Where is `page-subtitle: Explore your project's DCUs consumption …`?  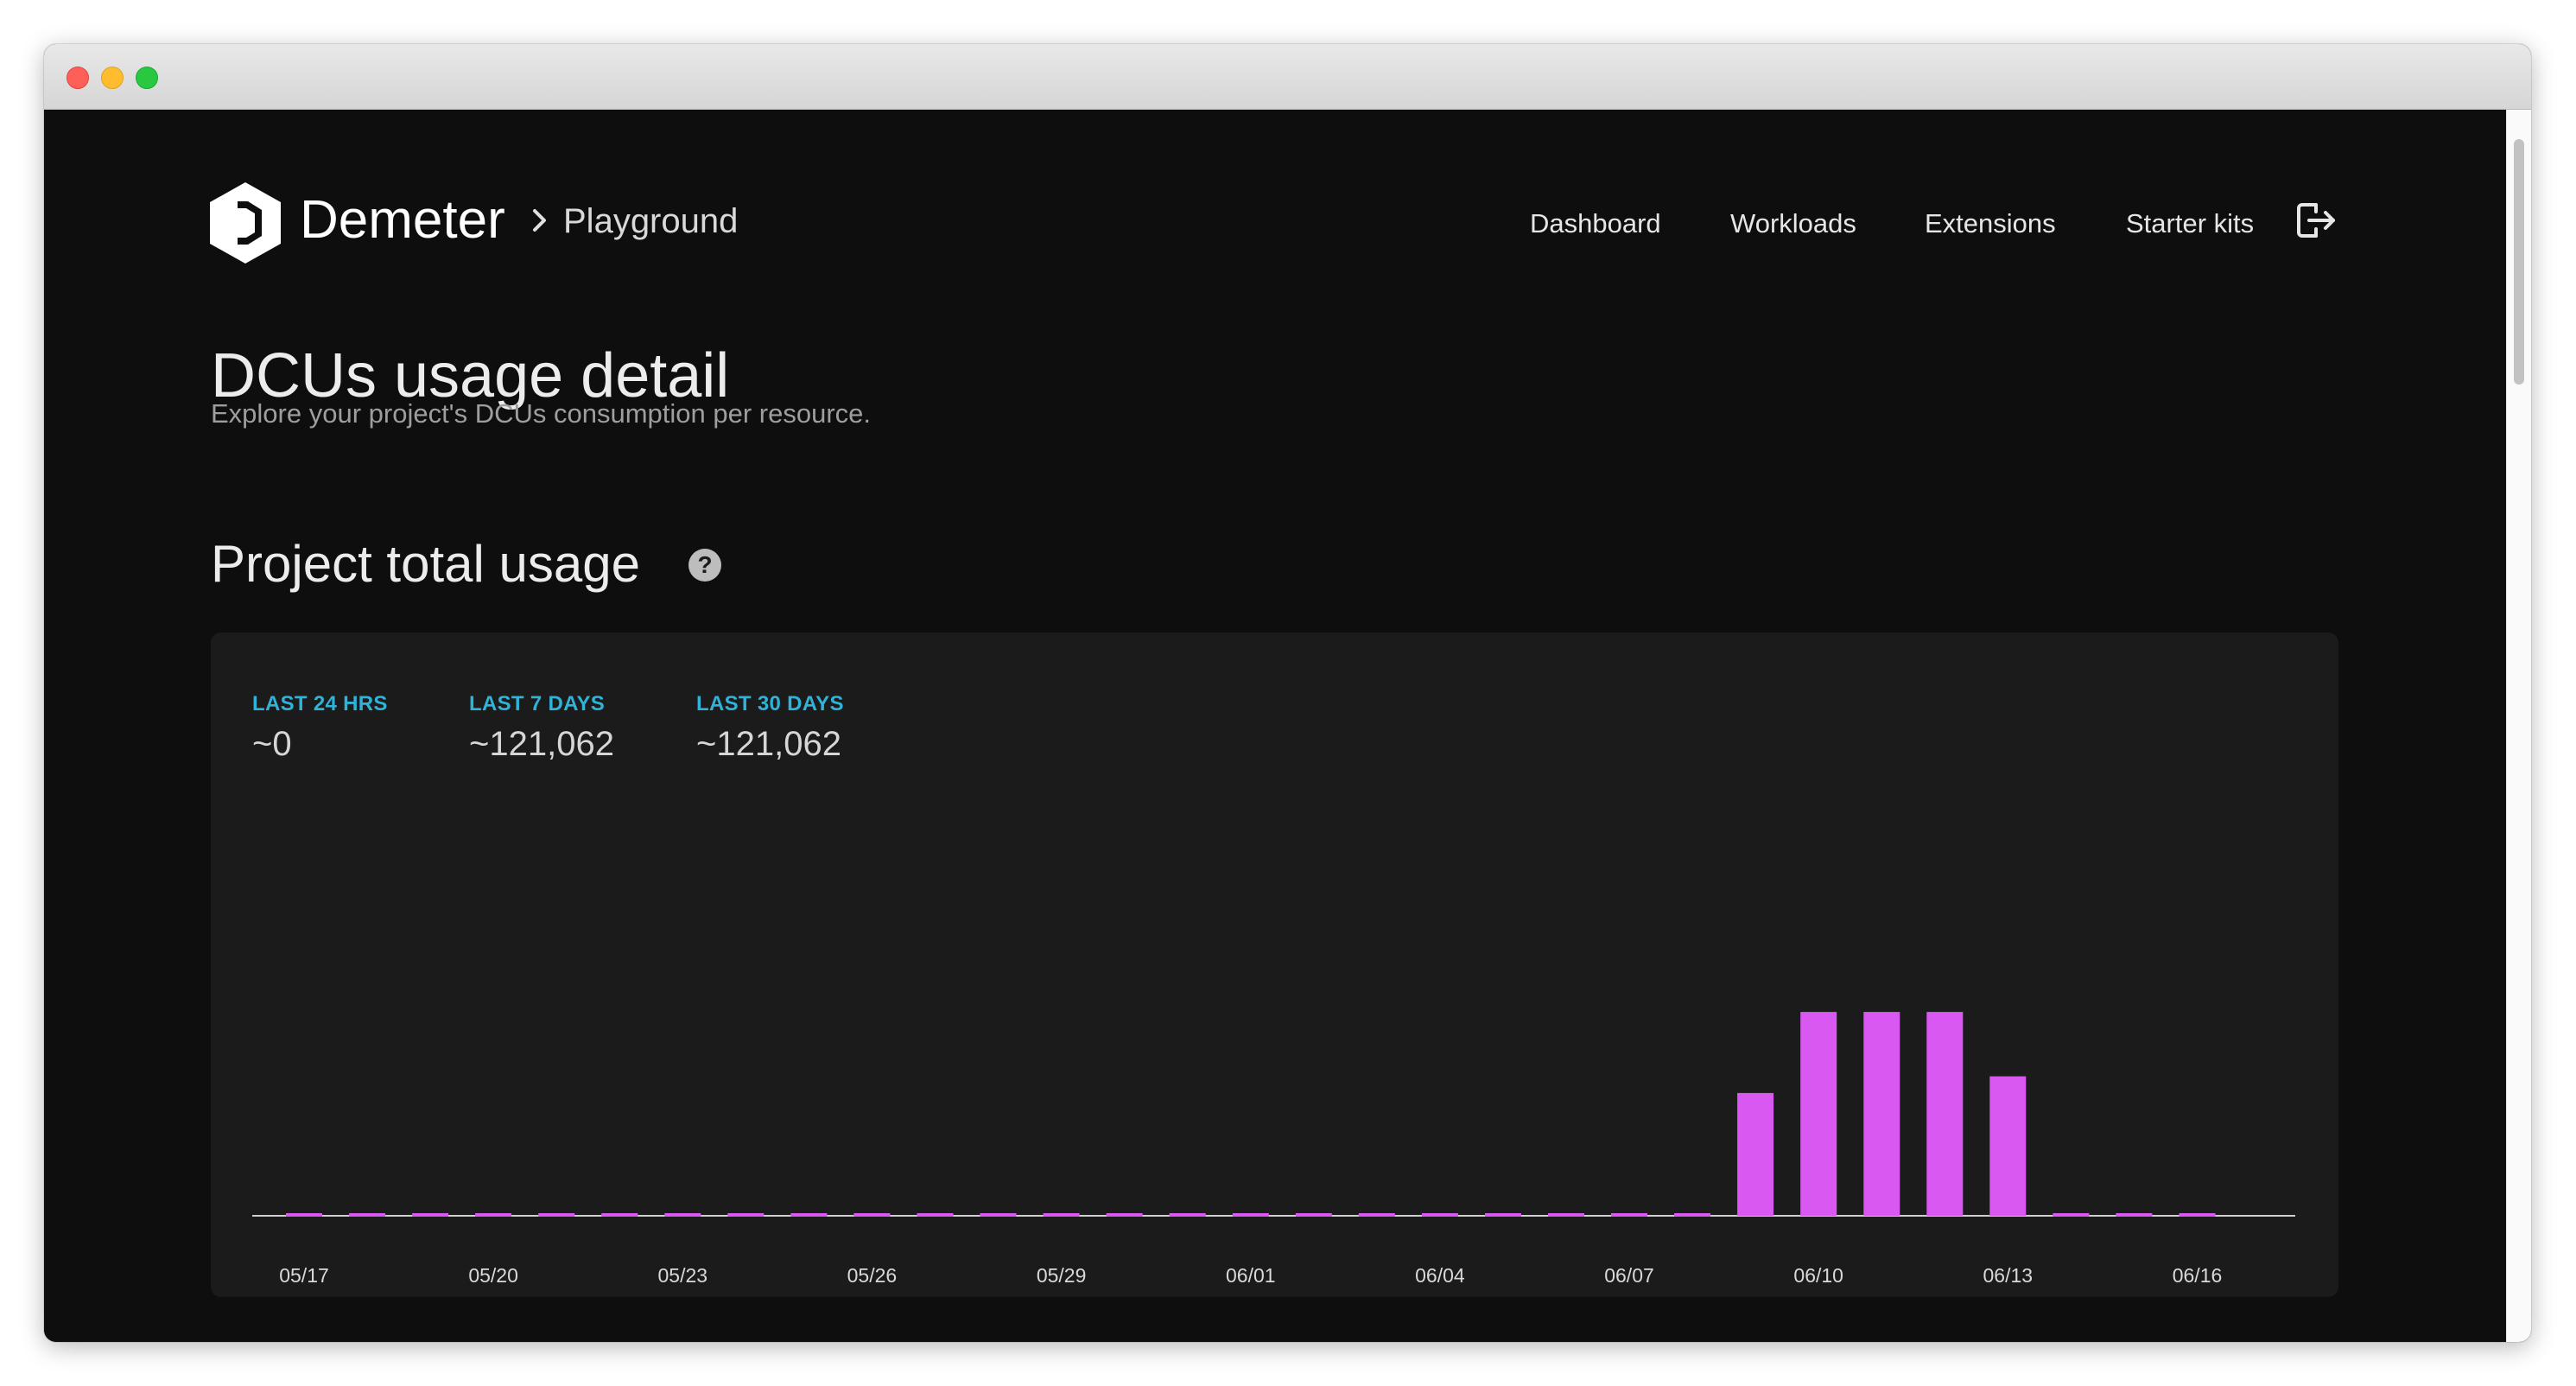 page-subtitle: Explore your project's DCUs consumption … is located at coordinates (541, 413).